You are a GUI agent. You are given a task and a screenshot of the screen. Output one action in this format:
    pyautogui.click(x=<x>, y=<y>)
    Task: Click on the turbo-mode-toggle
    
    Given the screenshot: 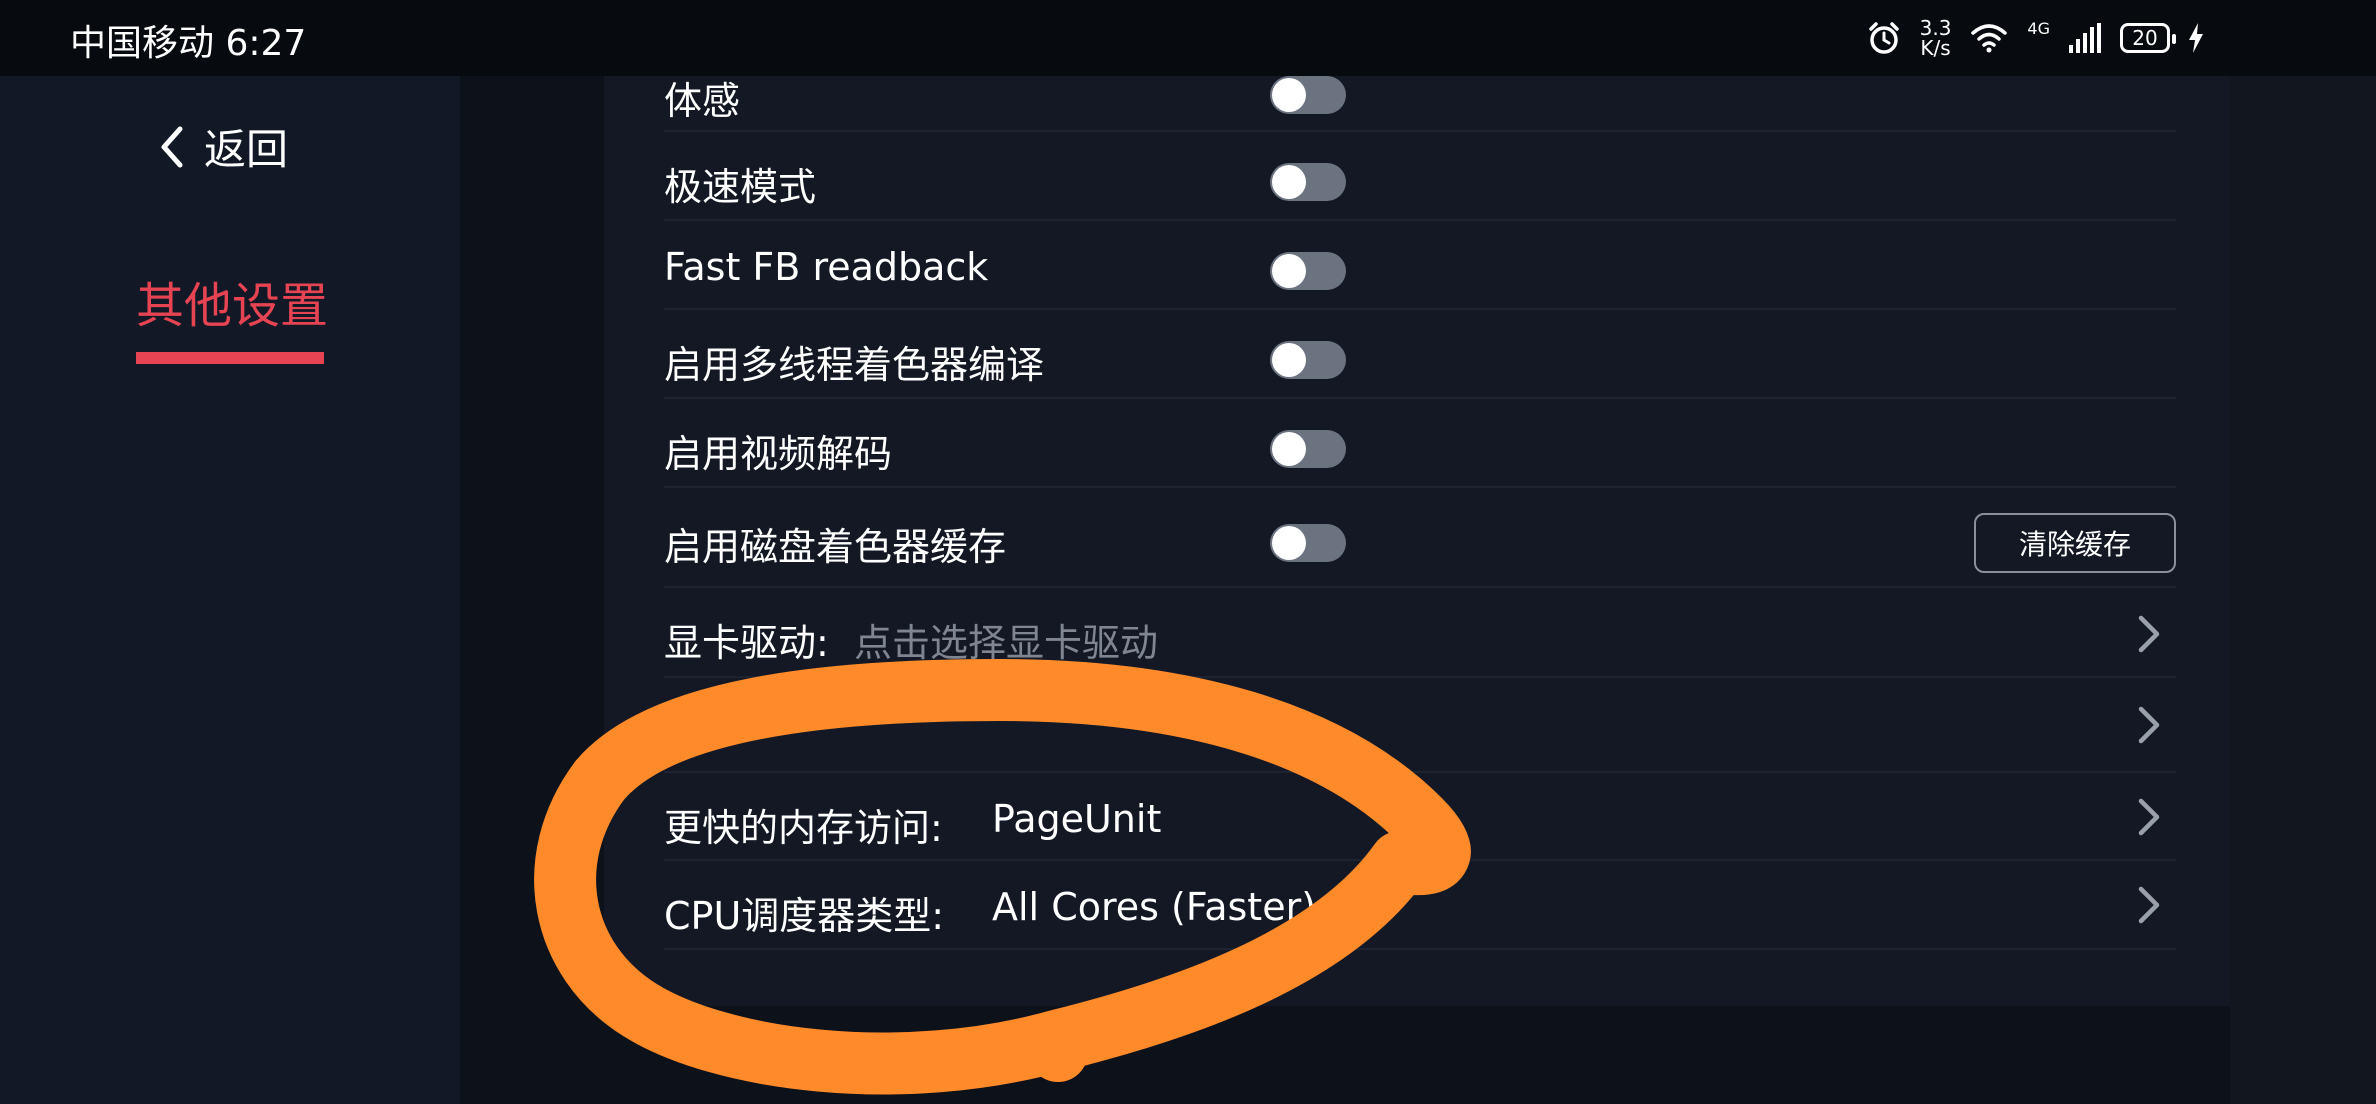 What is the action you would take?
    pyautogui.click(x=1308, y=182)
    